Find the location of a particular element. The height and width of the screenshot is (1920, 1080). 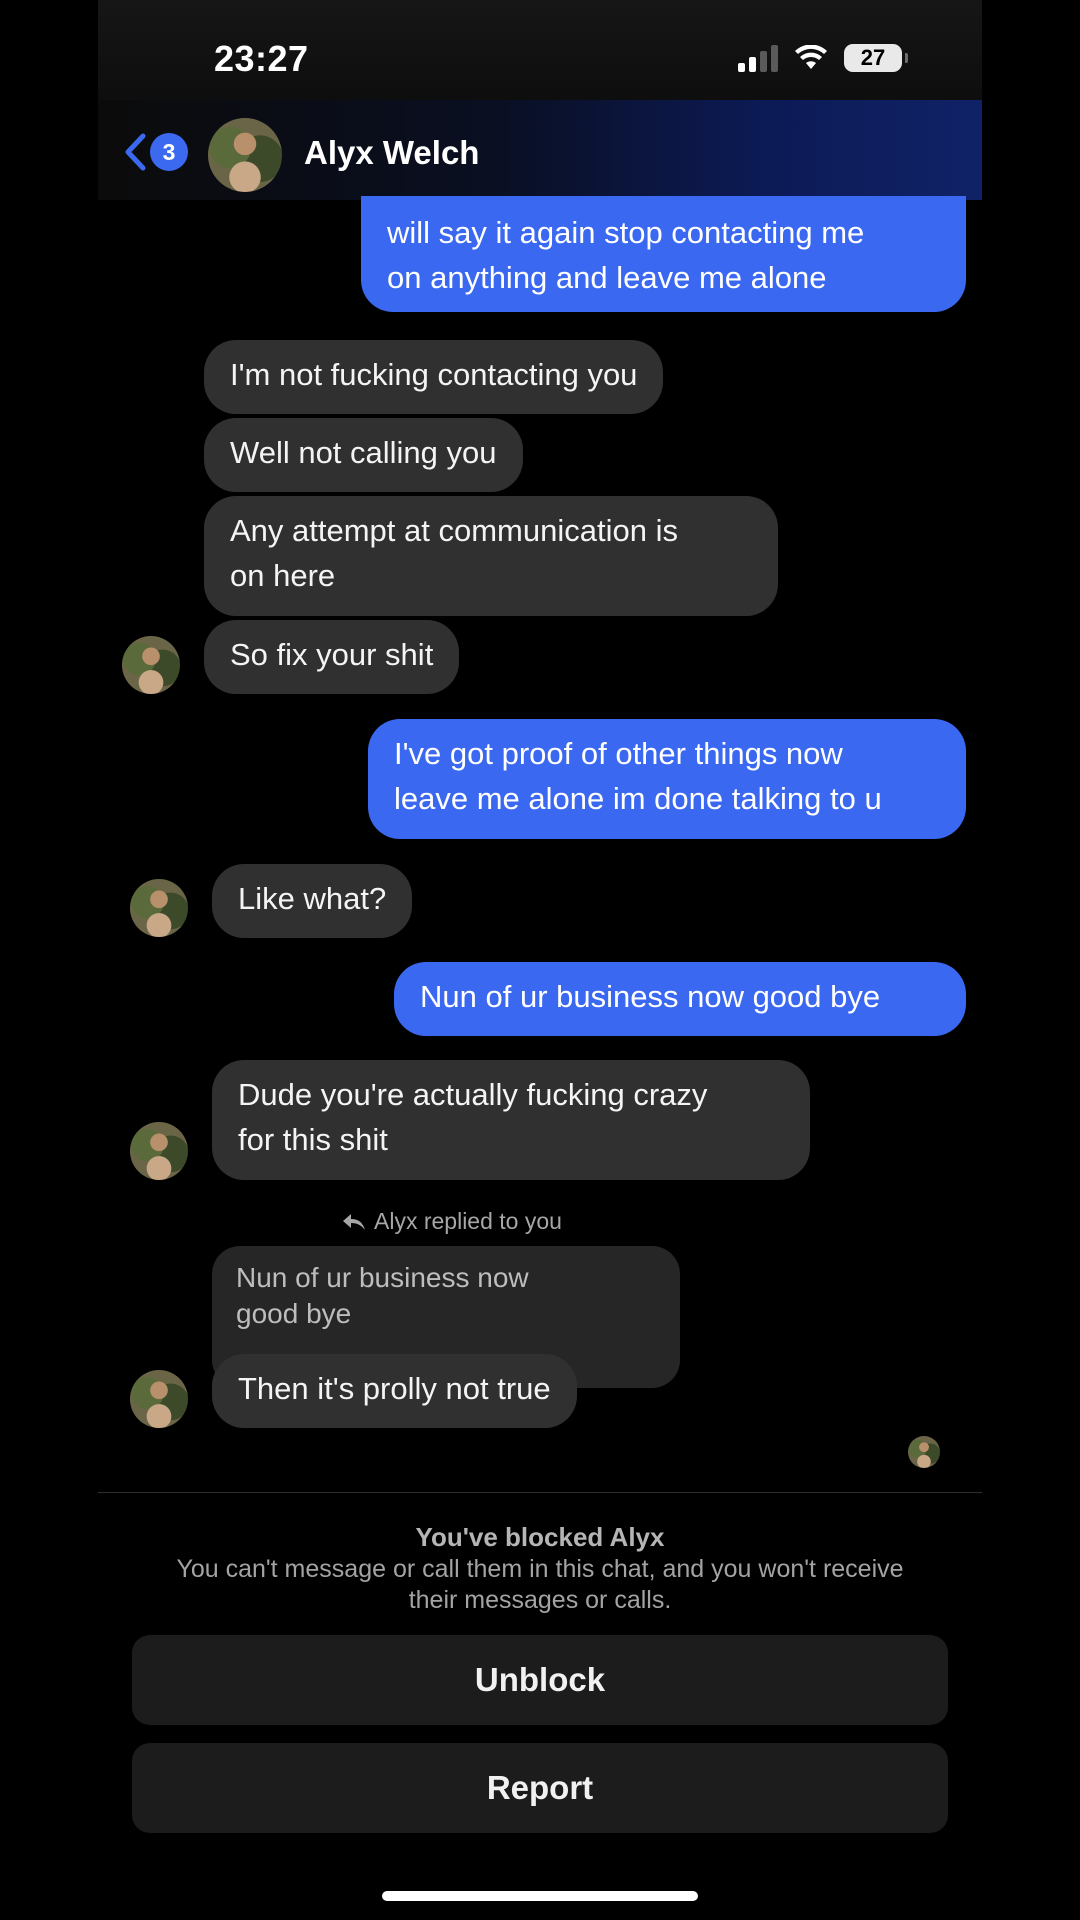

back-button: 3 is located at coordinates (155, 152).